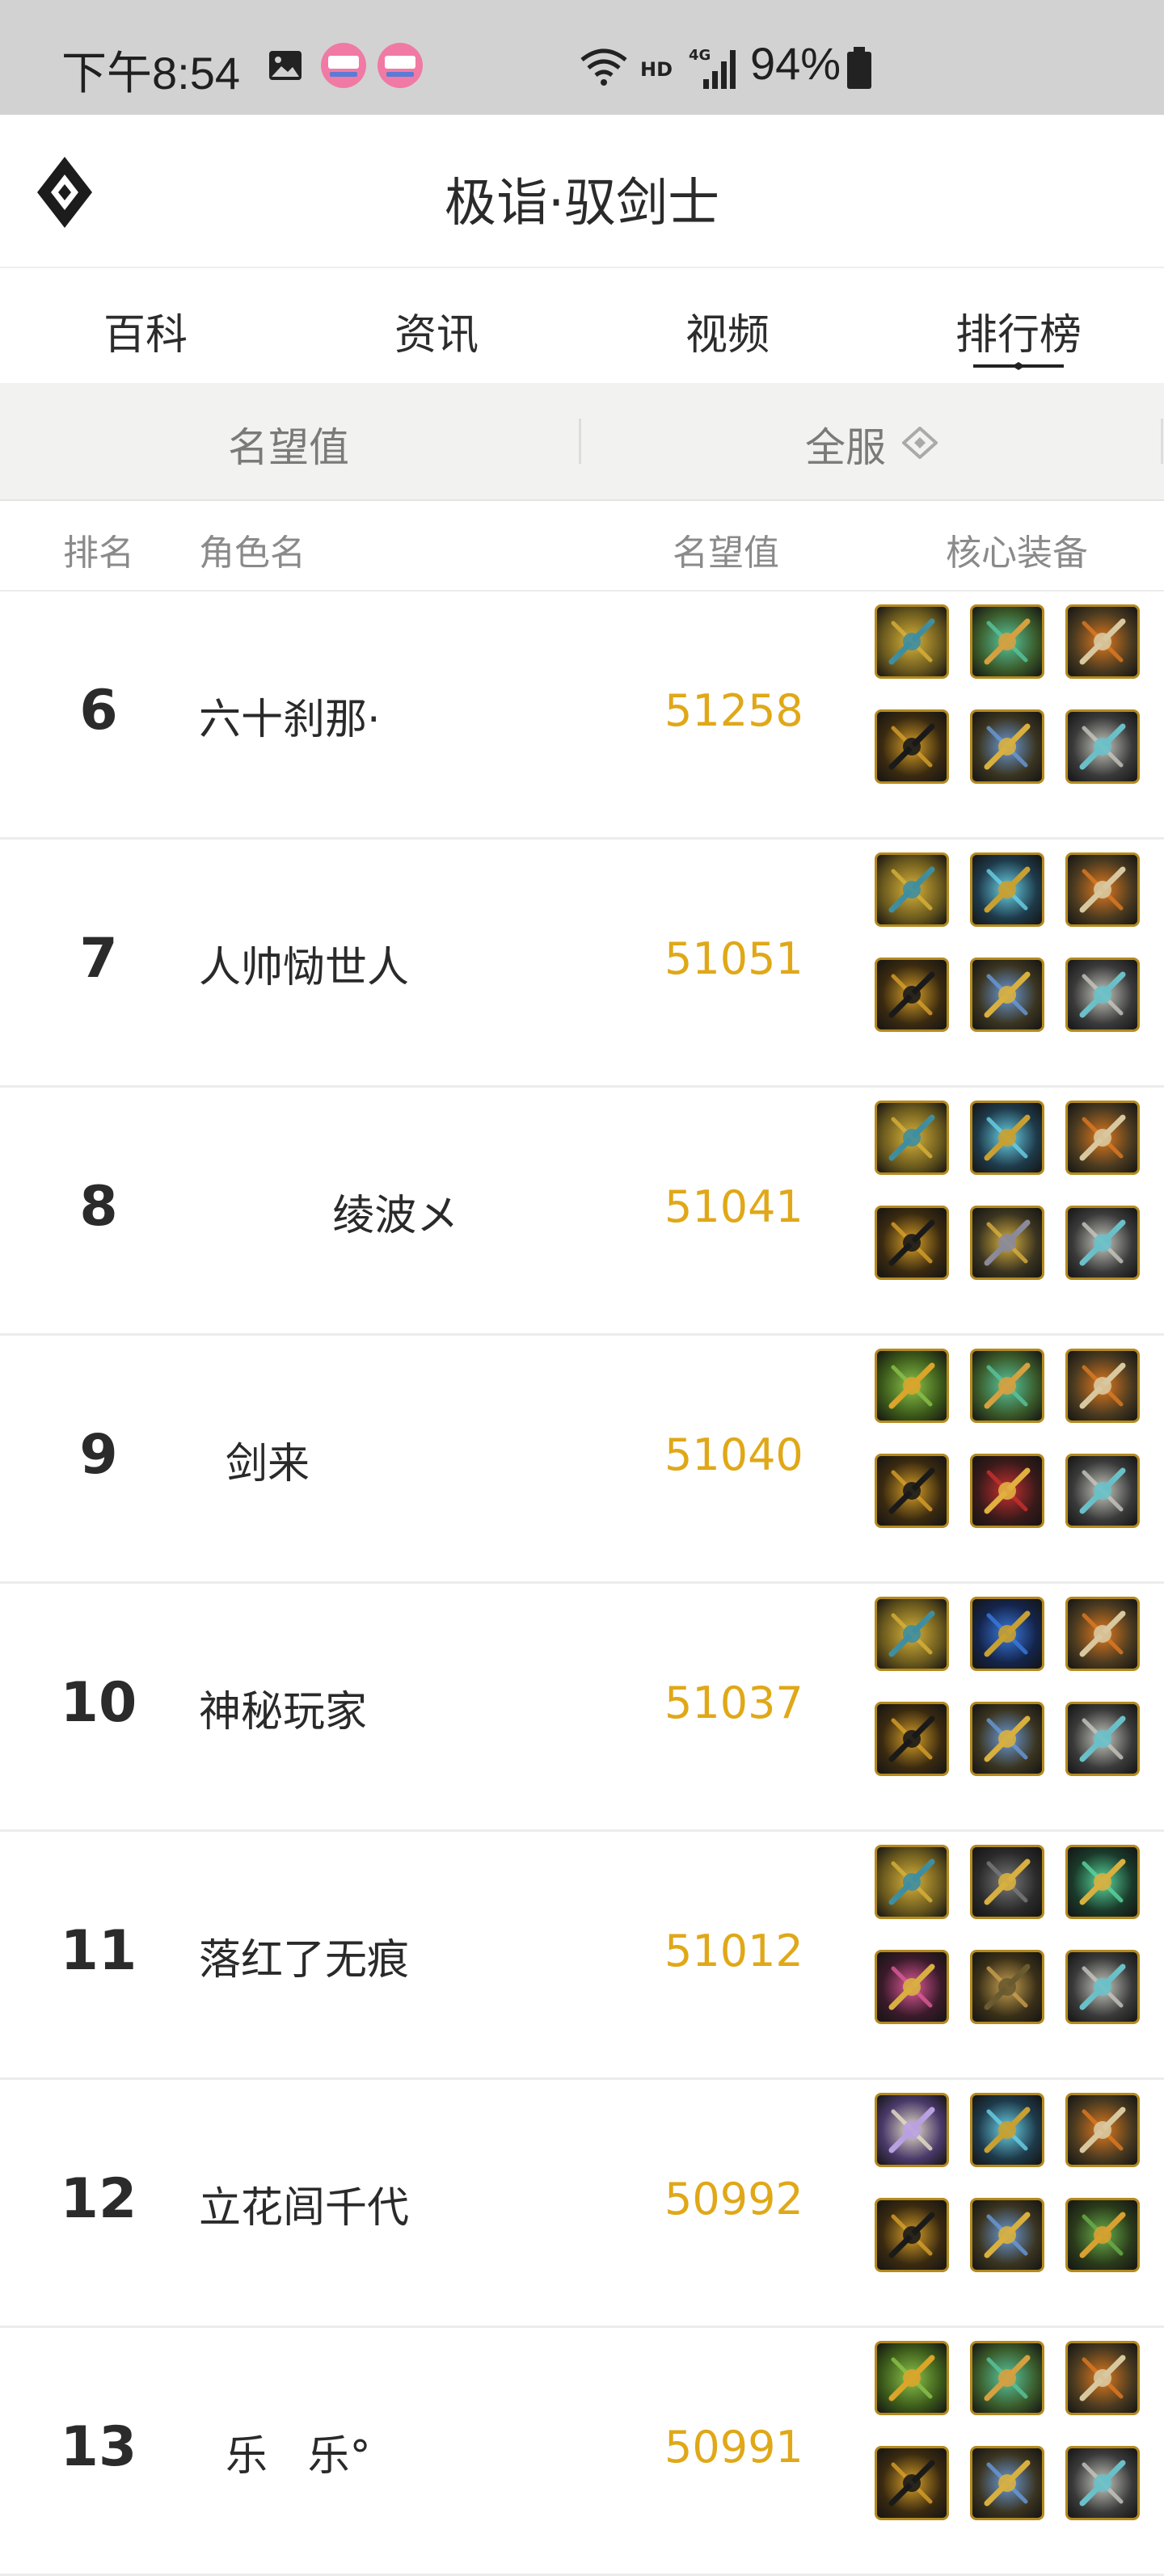  I want to click on character-name: 绫波メ, so click(328, 1211).